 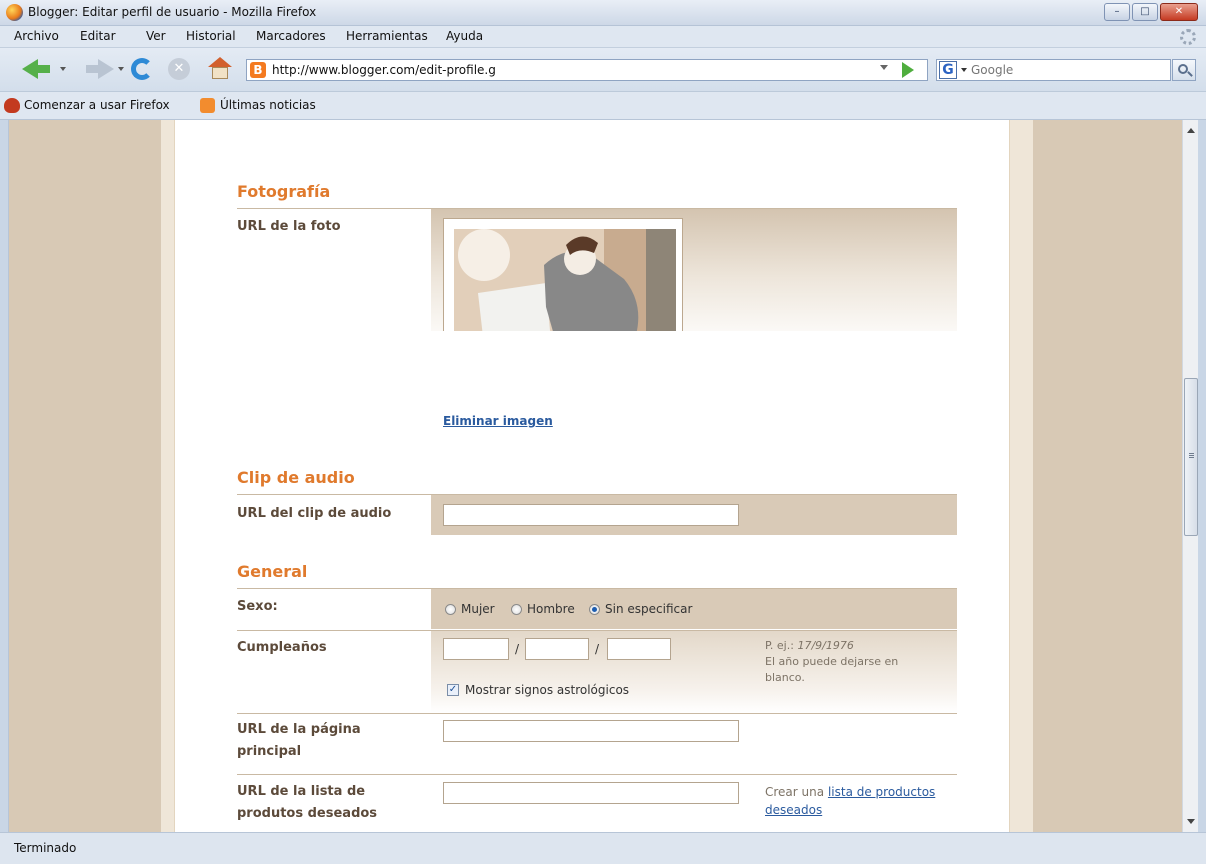 I want to click on bookmarks-toolbar: Comenzar a usar Firefox Últimas noticias, so click(x=603, y=106).